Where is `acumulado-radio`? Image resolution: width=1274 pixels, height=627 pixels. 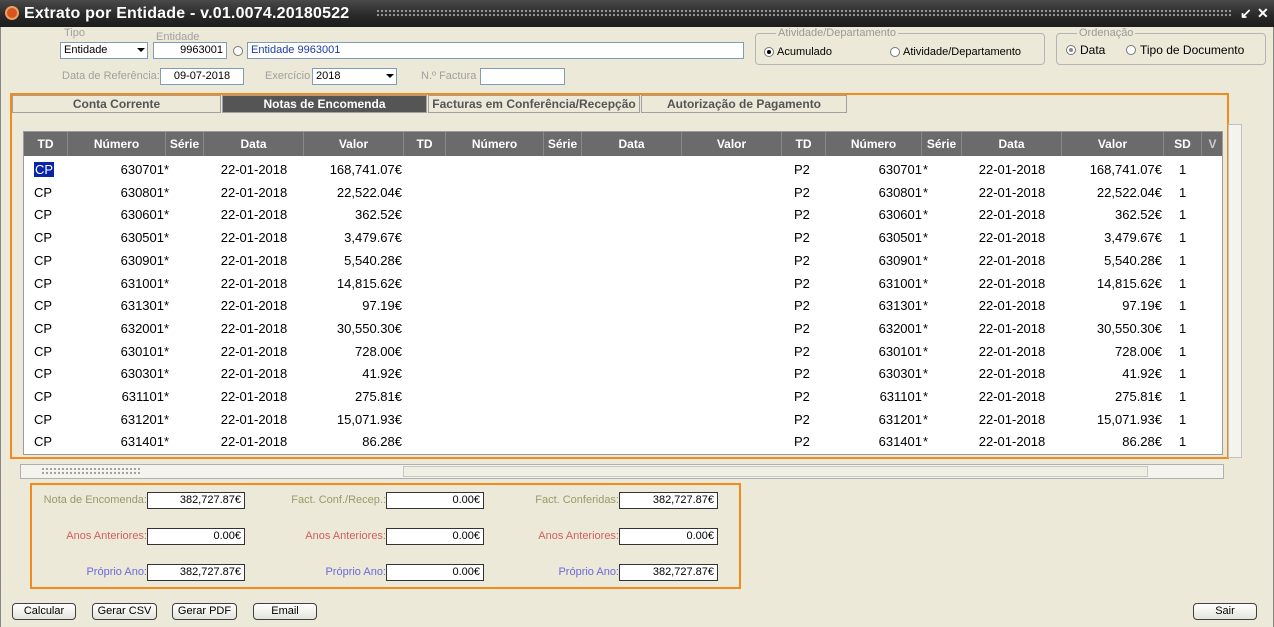
acumulado-radio is located at coordinates (769, 52).